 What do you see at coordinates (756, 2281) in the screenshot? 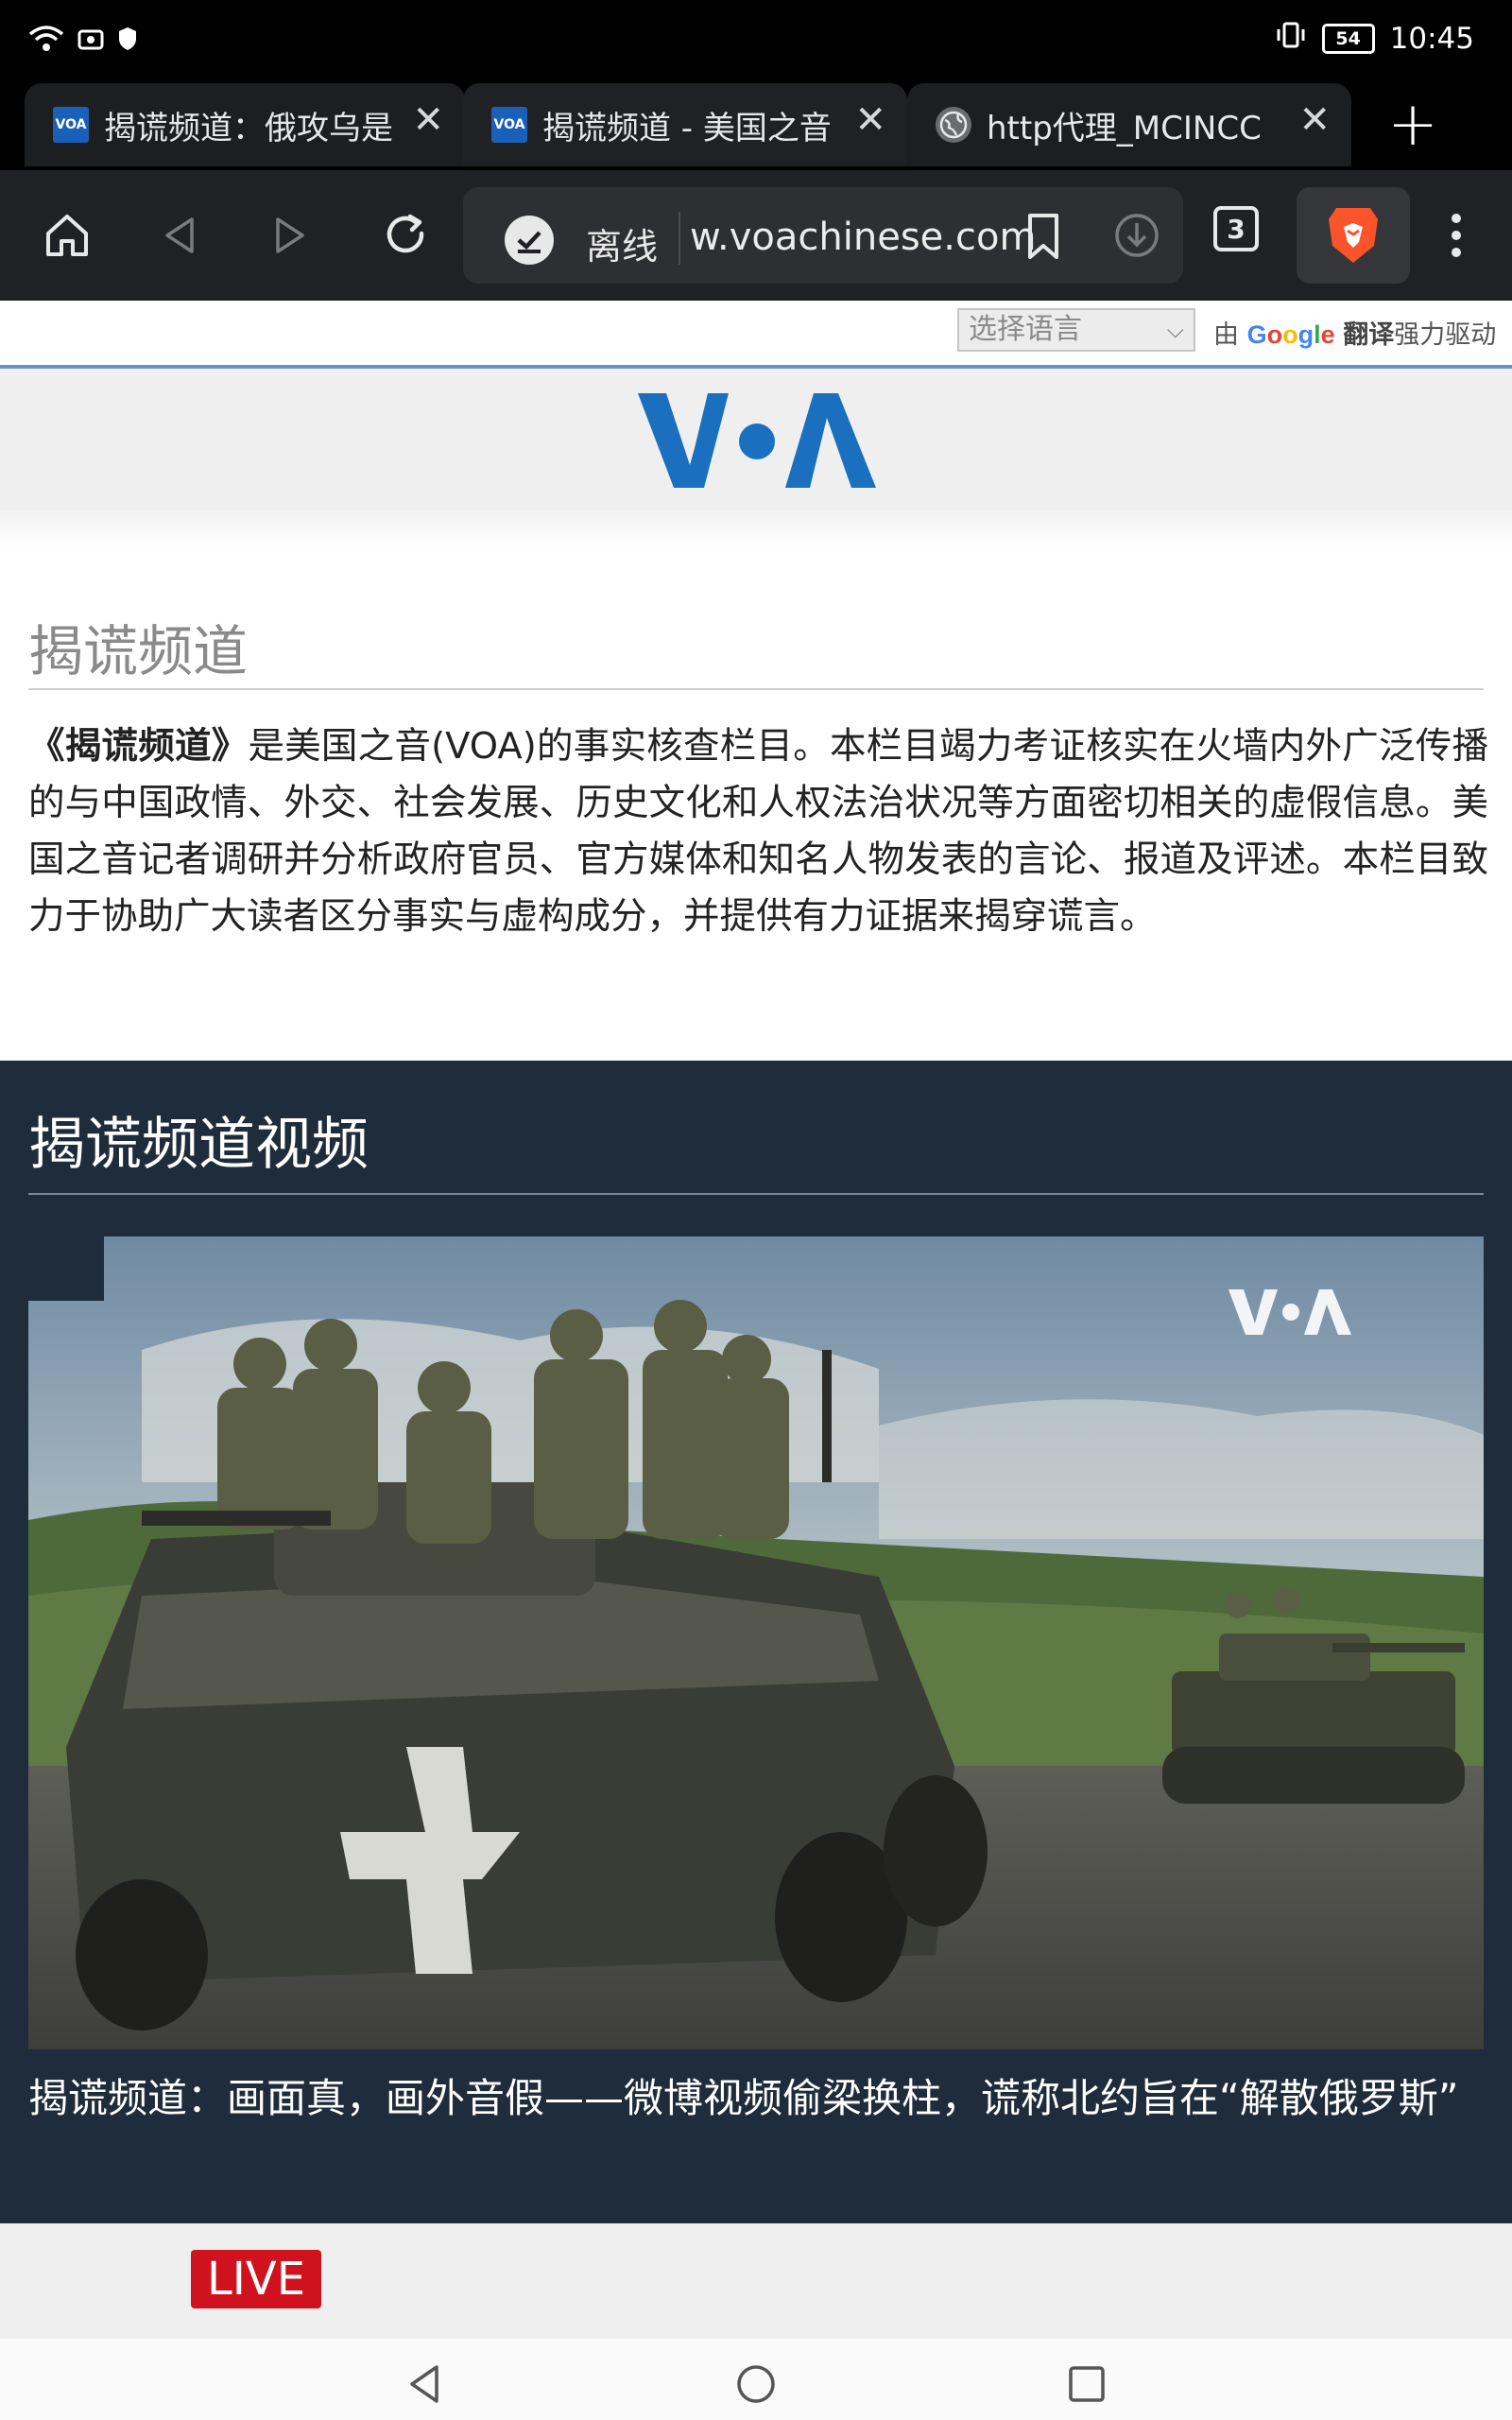
I see `live-bar: LIVE` at bounding box center [756, 2281].